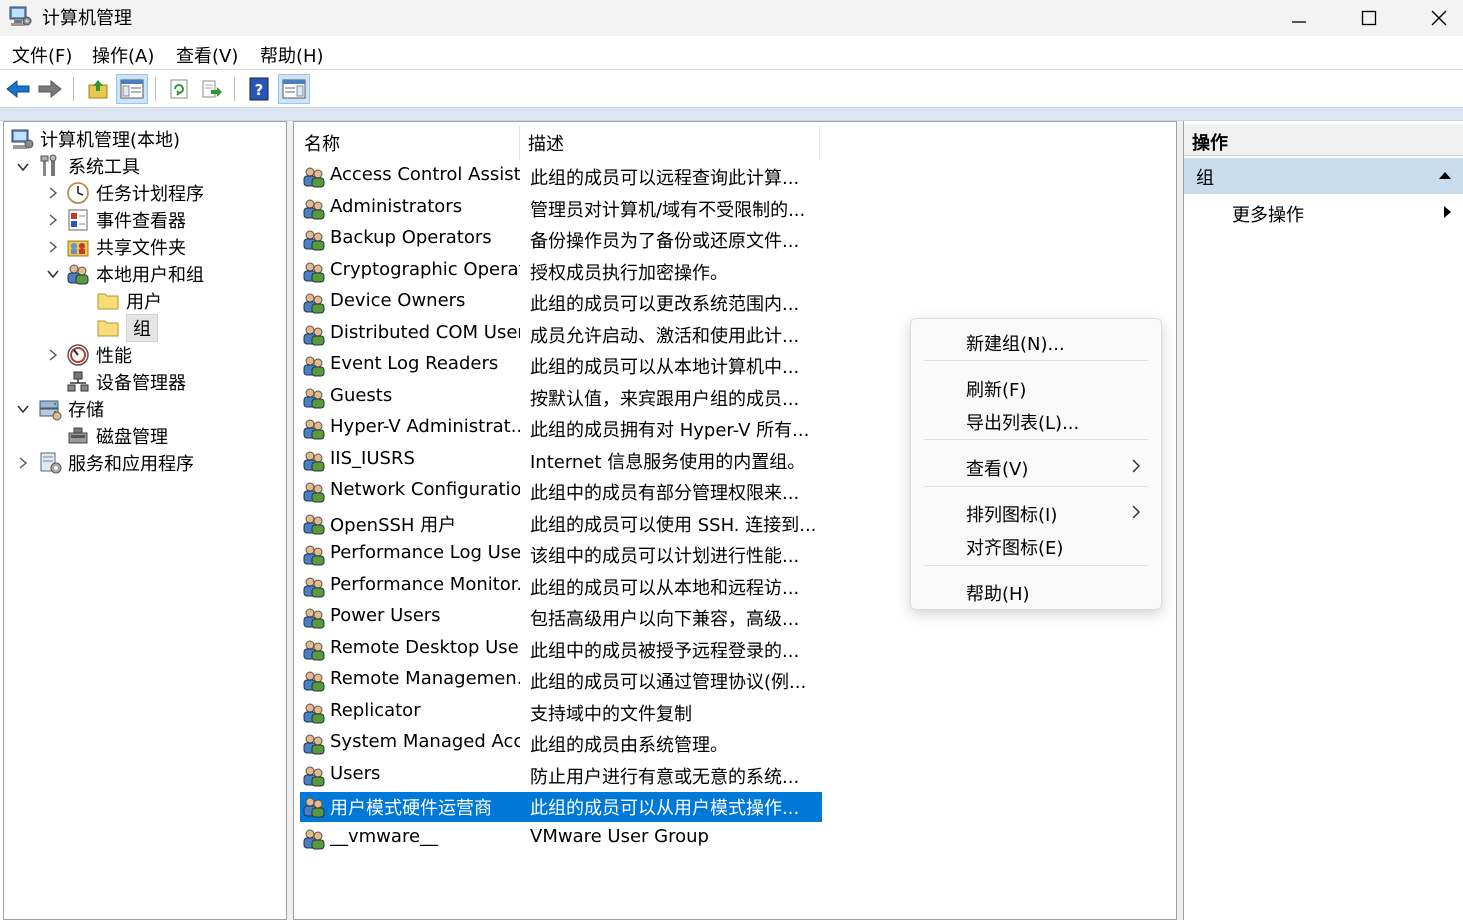 The height and width of the screenshot is (920, 1463). What do you see at coordinates (411, 237) in the screenshot?
I see `group-name: Backup Operators` at bounding box center [411, 237].